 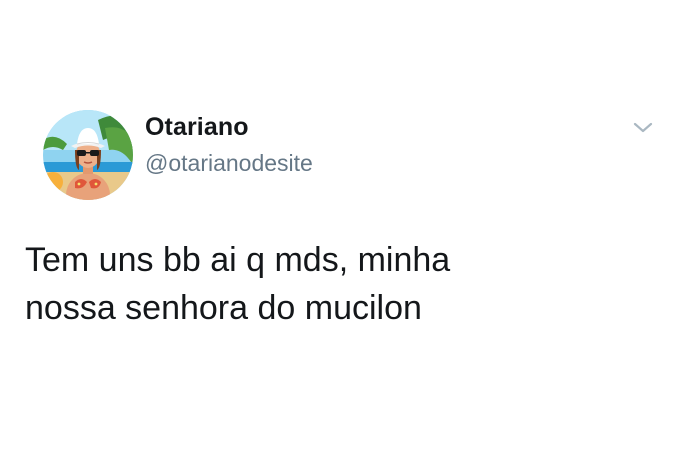 I want to click on avatar-image, so click(x=88, y=155).